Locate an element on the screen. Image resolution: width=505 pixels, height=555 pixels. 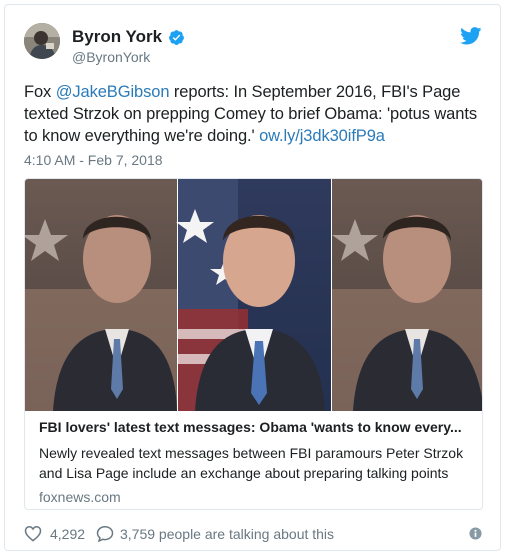
tweet-header: Byron York @ByronYork is located at coordinates (253, 47).